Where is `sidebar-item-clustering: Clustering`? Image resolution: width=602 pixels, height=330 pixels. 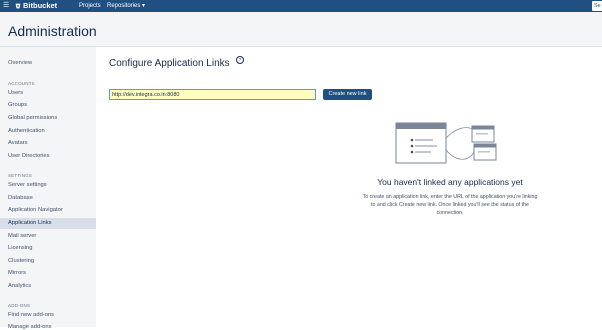
sidebar-item-clustering: Clustering is located at coordinates (21, 261).